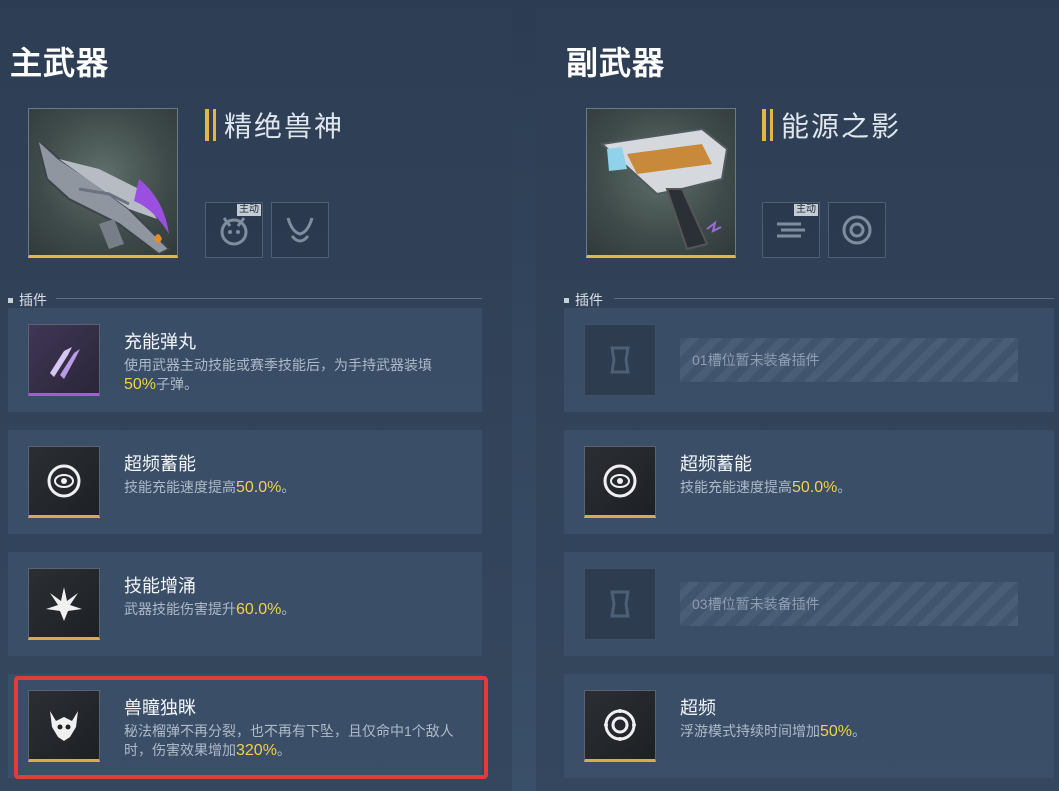 This screenshot has width=1059, height=791. I want to click on empty-plugin-slot: 03槽位暂未装备插件, so click(809, 604).